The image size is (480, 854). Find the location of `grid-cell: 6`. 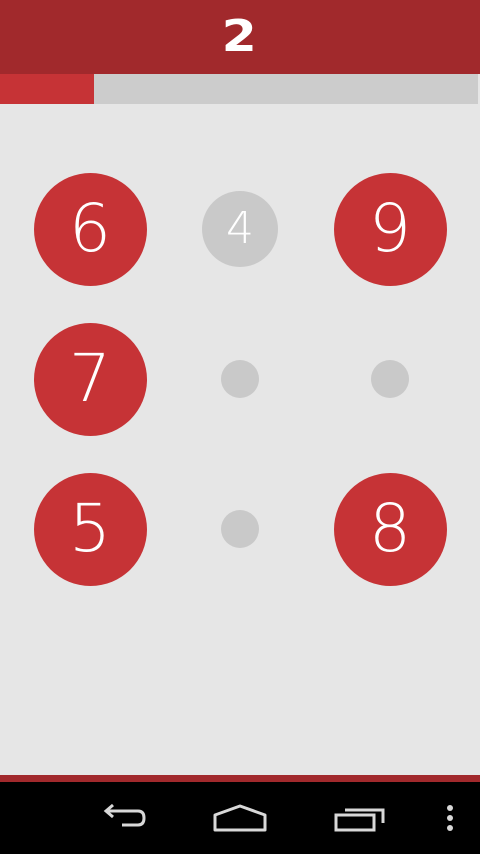

grid-cell: 6 is located at coordinates (90, 229).